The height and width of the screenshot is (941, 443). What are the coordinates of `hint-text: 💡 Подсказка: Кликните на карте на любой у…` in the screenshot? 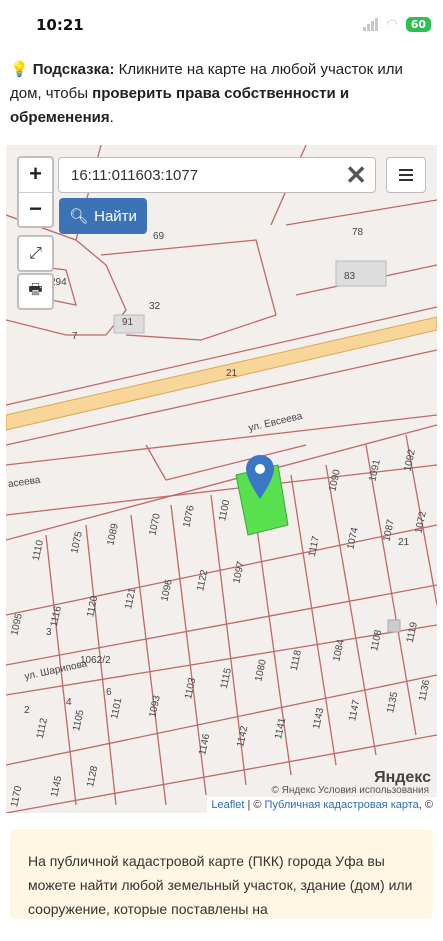 It's located at (220, 94).